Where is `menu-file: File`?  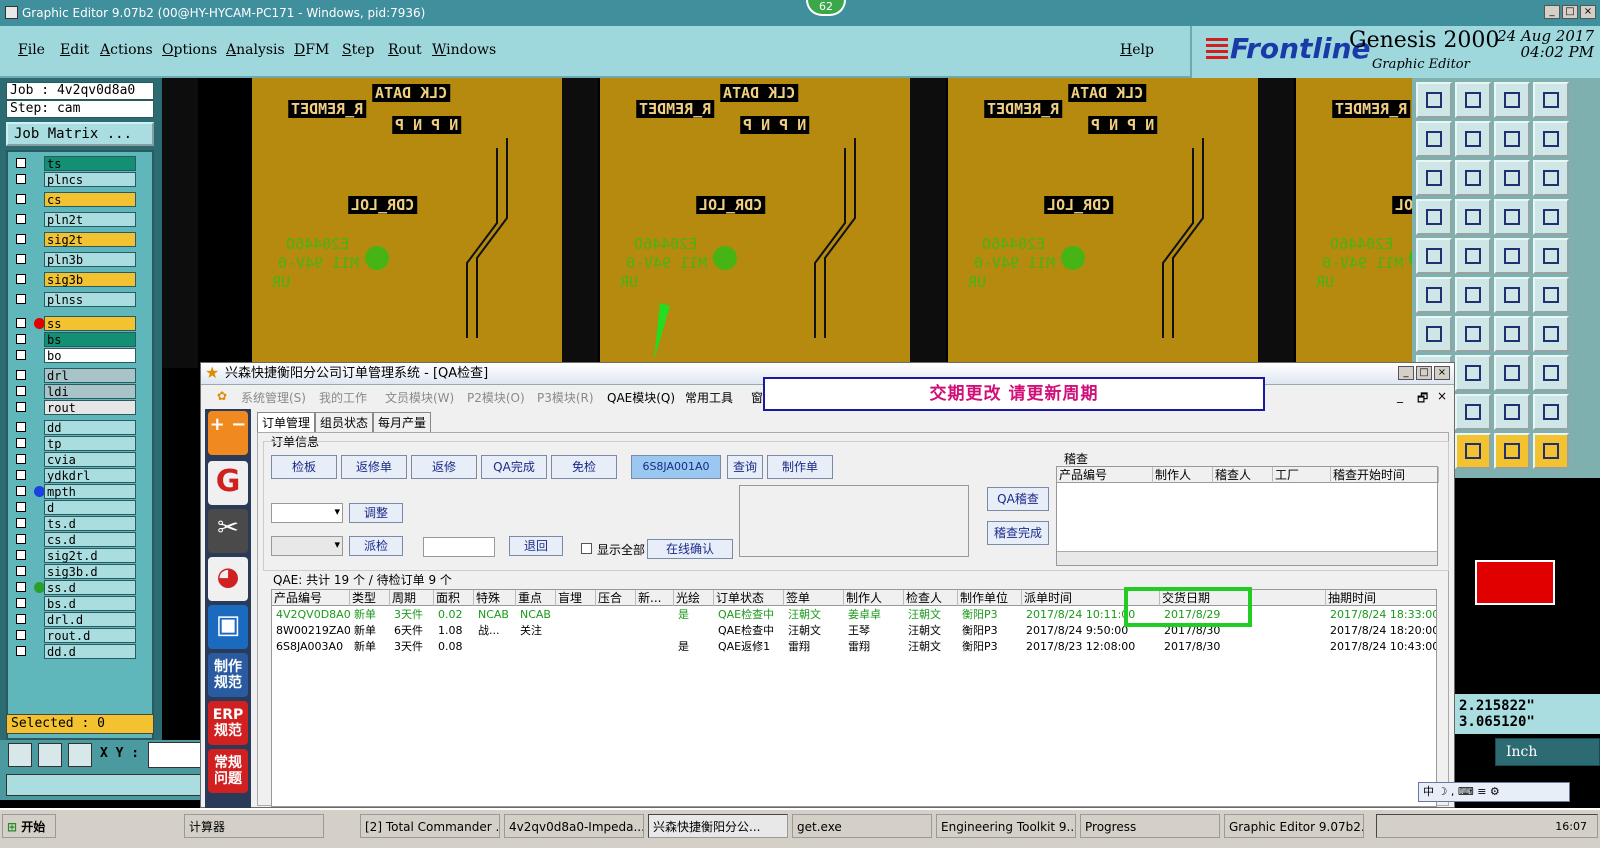 menu-file: File is located at coordinates (31, 50).